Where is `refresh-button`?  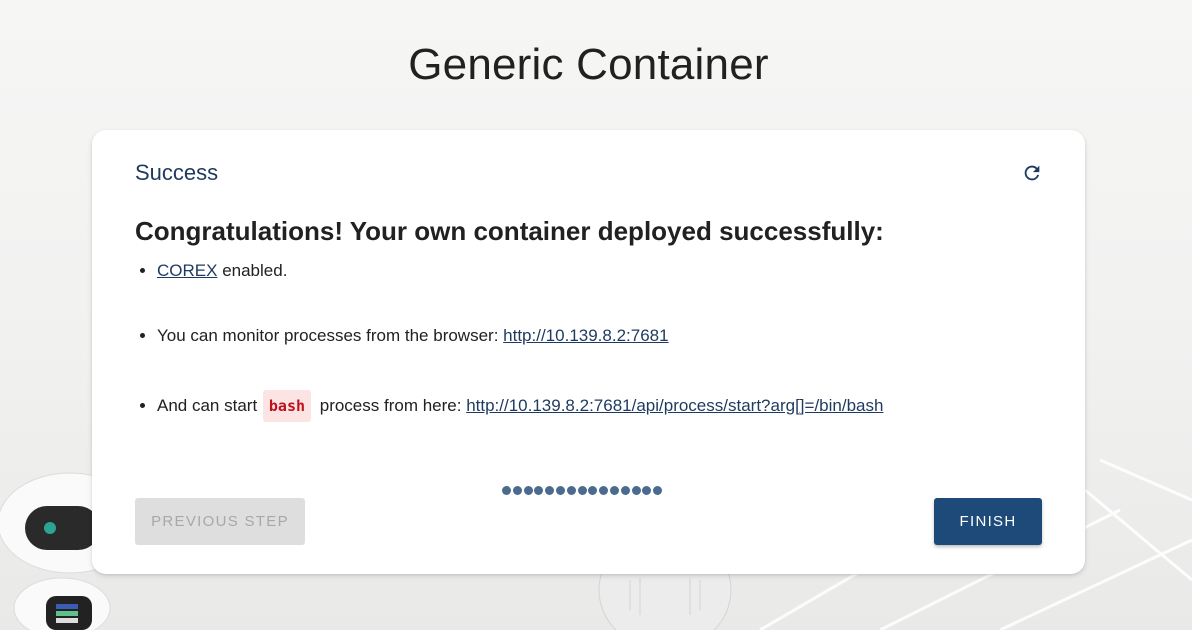 refresh-button is located at coordinates (1032, 173).